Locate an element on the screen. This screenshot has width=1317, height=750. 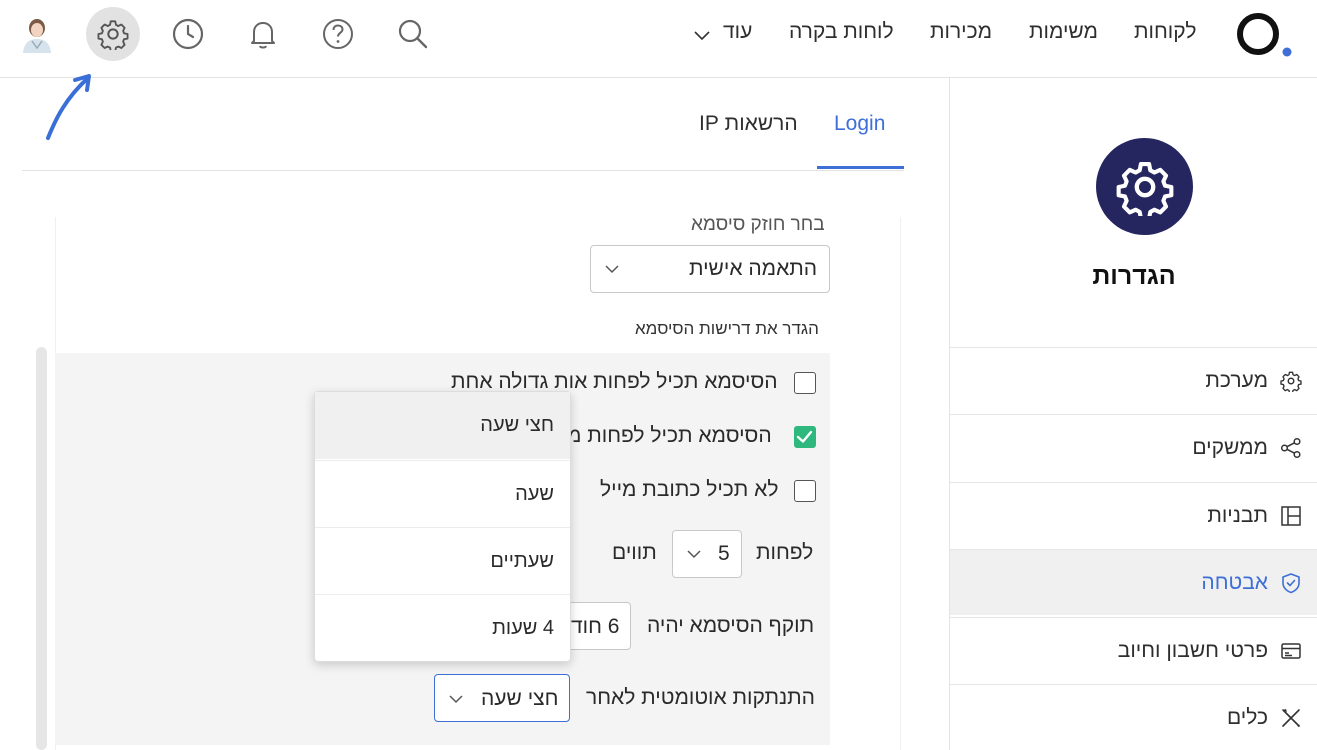
dropdown-option: שעתיים is located at coordinates (442, 560).